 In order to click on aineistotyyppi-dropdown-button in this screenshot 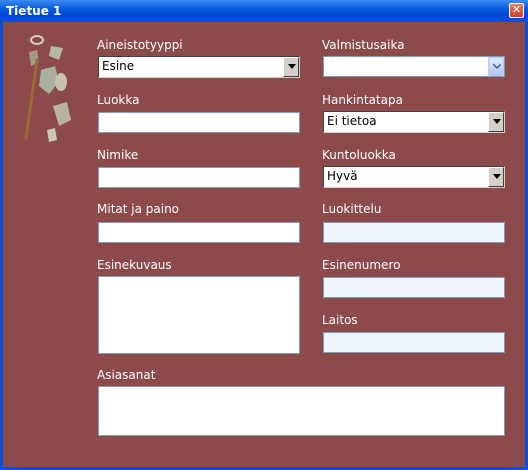, I will do `click(291, 67)`.